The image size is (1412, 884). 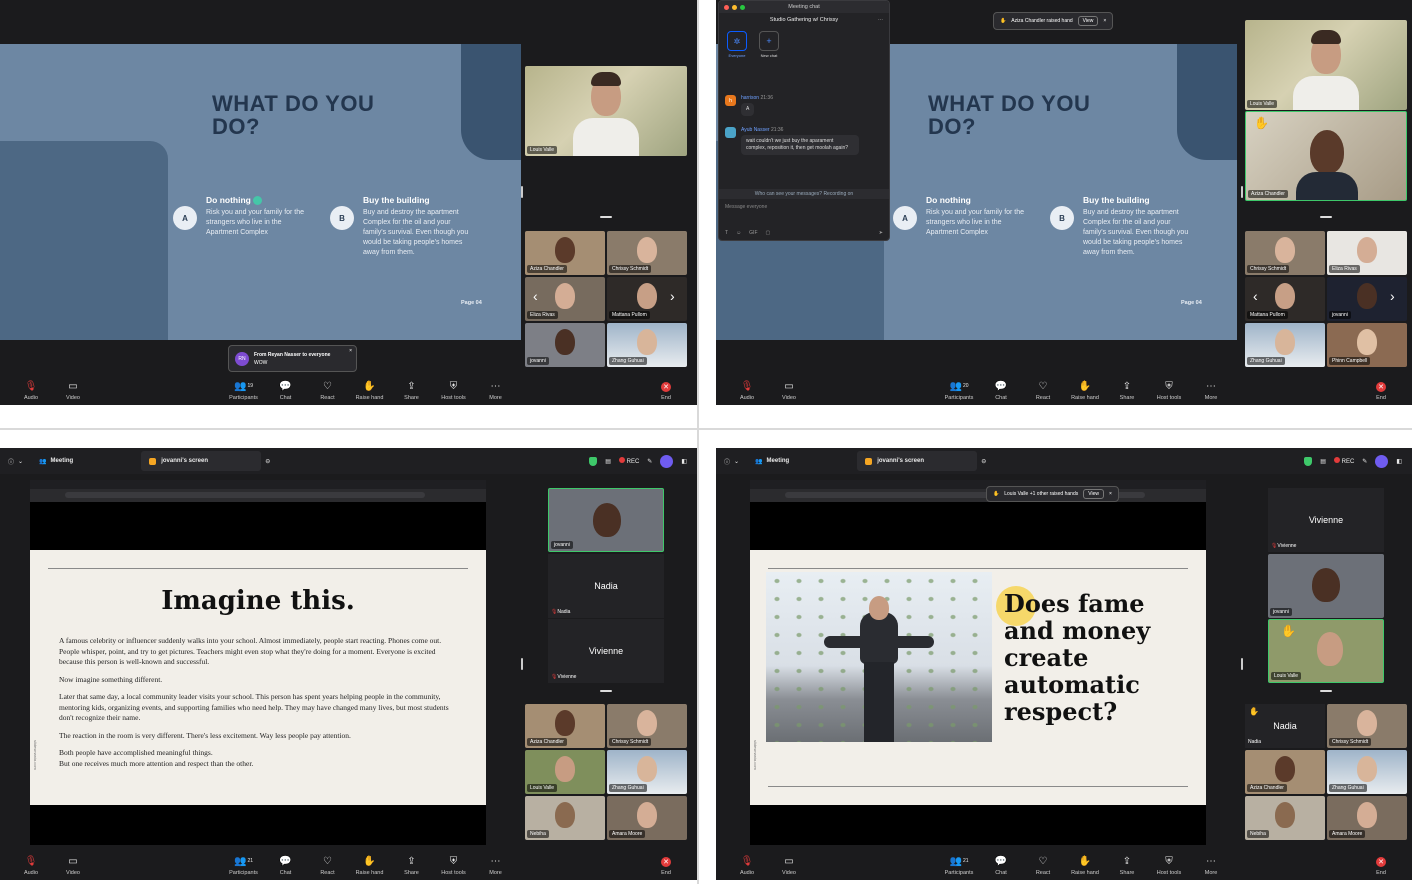 What do you see at coordinates (606, 586) in the screenshot?
I see `name-only-tile: Nadia 🎙Nadia` at bounding box center [606, 586].